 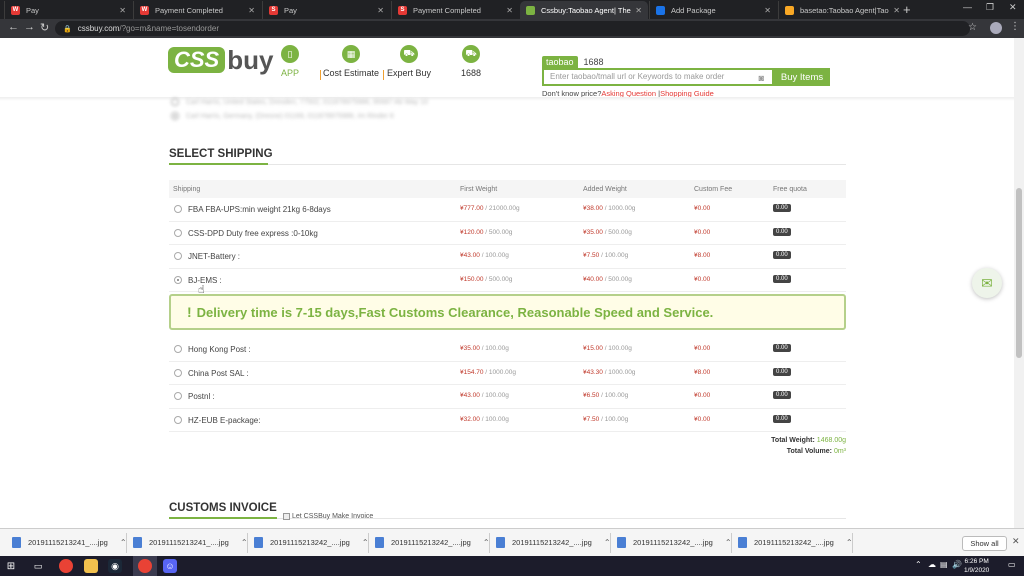 What do you see at coordinates (11, 566) in the screenshot?
I see `windows-start-icon: ⊞` at bounding box center [11, 566].